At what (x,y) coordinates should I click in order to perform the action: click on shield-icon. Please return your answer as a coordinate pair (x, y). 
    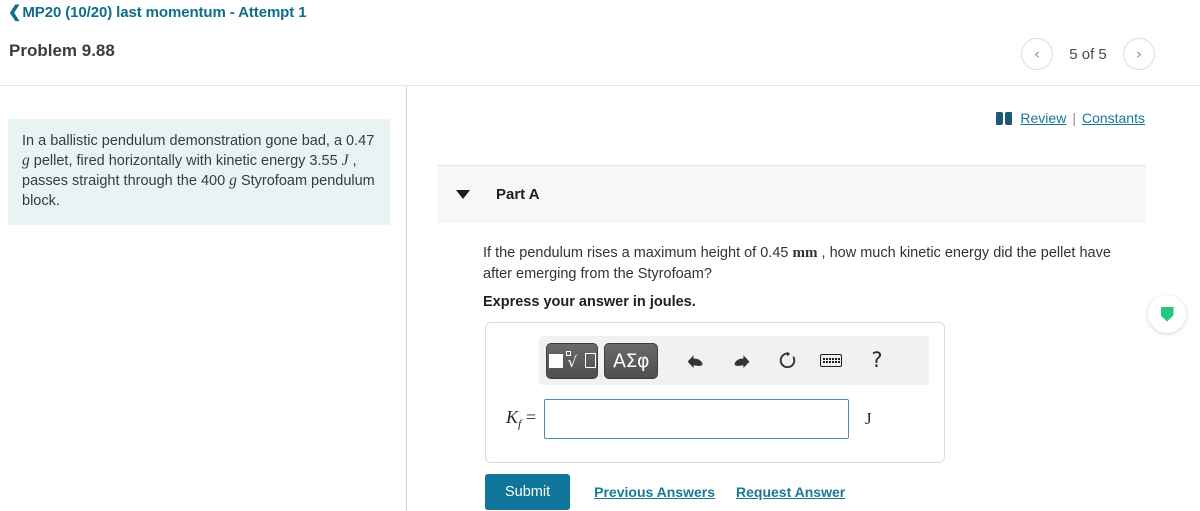
    Looking at the image, I should click on (1167, 314).